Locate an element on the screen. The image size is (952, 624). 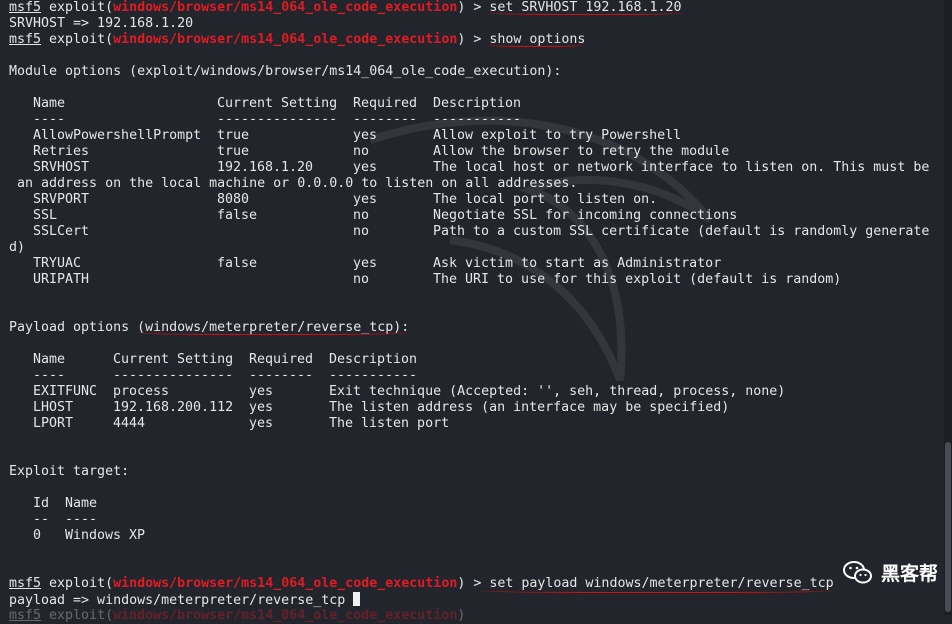
wechat-icon is located at coordinates (857, 571).